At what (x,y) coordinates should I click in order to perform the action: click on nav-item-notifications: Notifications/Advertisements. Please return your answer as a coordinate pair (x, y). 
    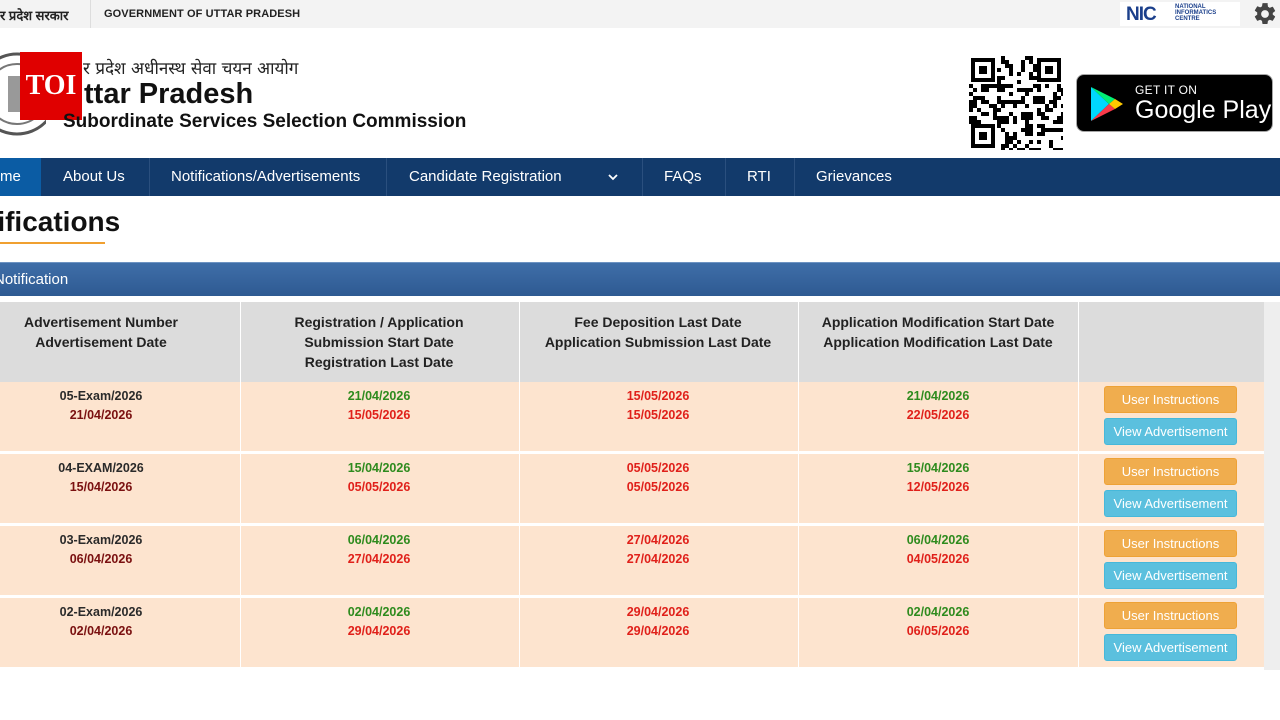
    Looking at the image, I should click on (265, 177).